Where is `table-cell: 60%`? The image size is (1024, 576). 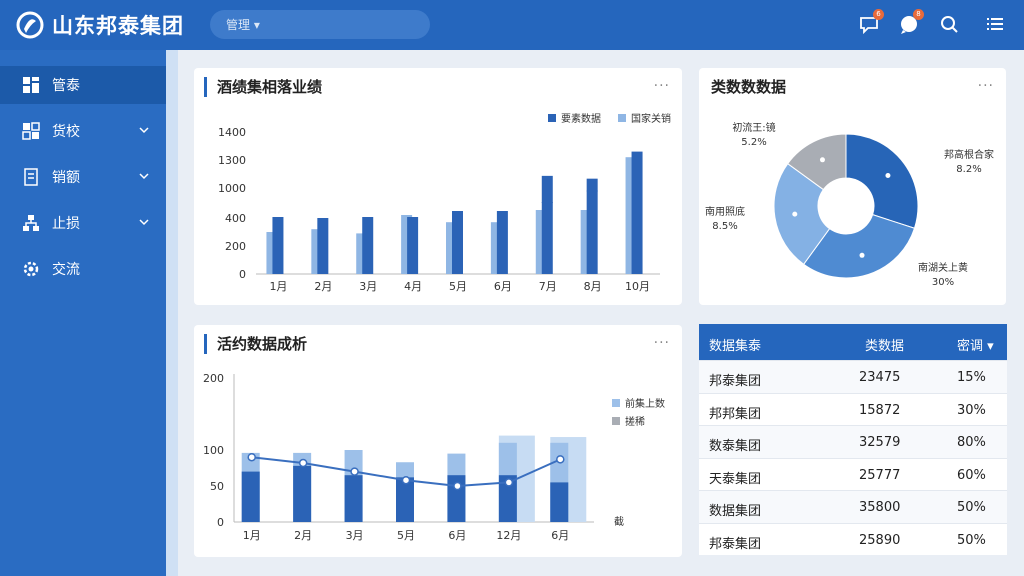
table-cell: 60% is located at coordinates (971, 475).